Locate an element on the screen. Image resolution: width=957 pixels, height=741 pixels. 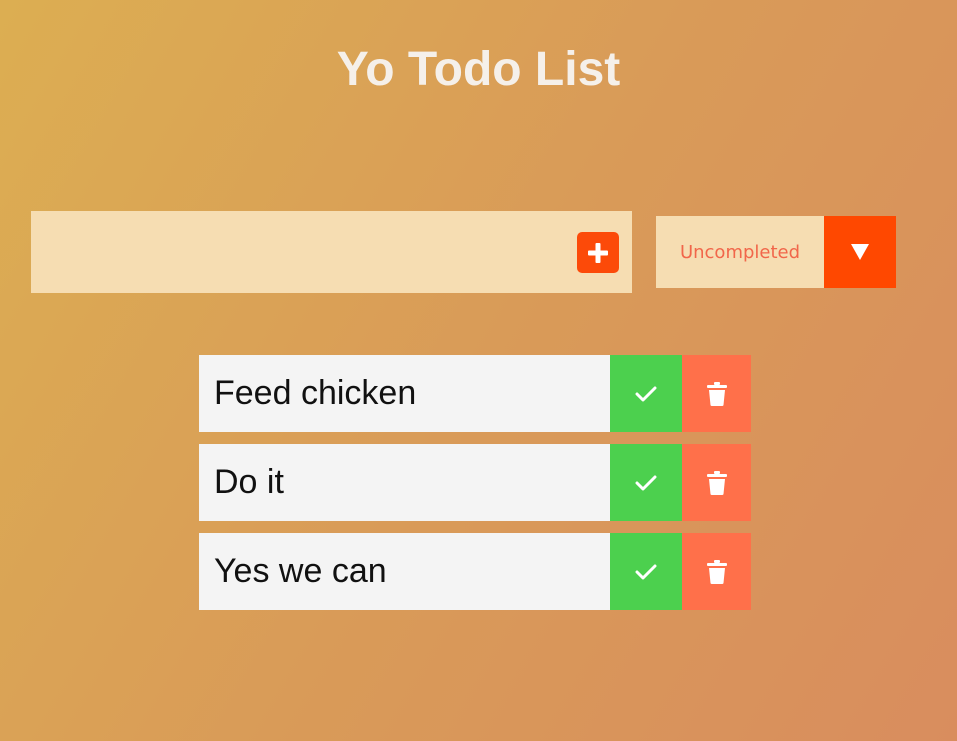
filter-select: Uncompleted is located at coordinates (776, 252).